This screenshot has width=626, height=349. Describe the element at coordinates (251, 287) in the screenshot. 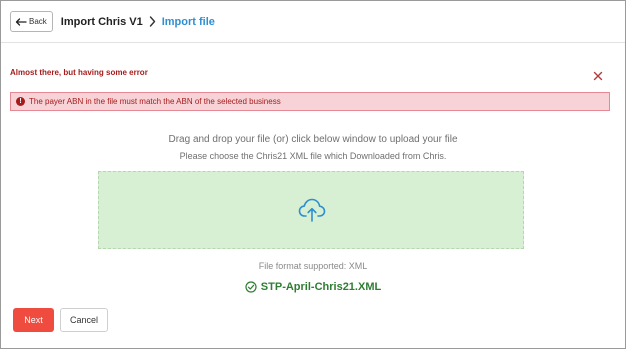

I see `check-circle-icon` at that location.